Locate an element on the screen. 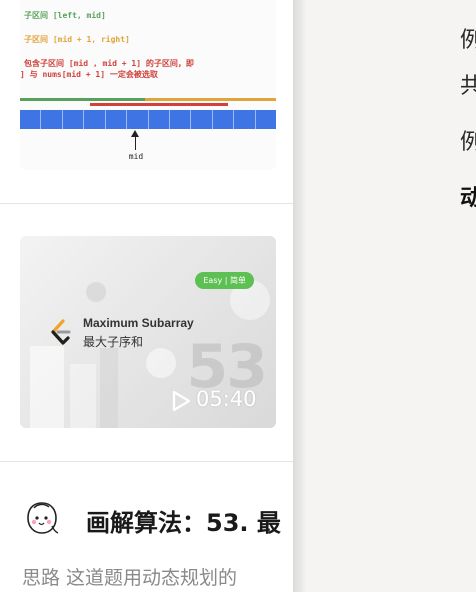  cross-range-bar is located at coordinates (159, 104).